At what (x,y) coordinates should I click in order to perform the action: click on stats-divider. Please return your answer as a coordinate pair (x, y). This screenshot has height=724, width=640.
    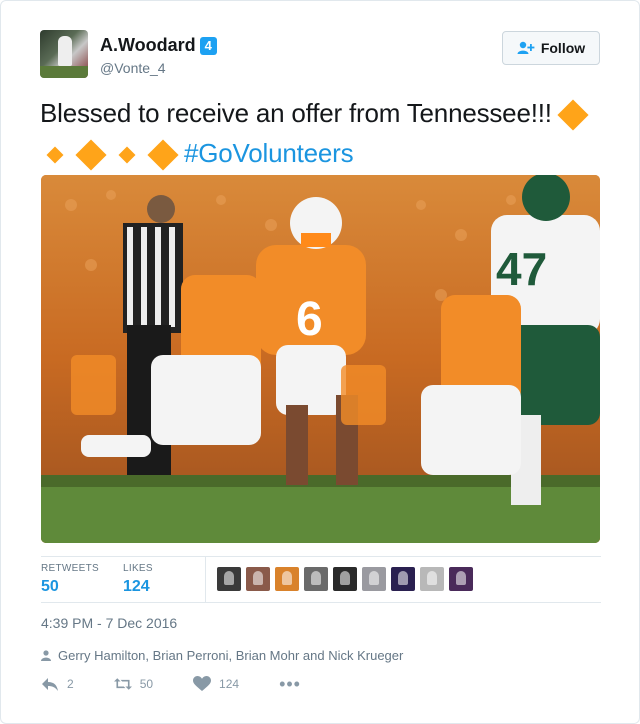
    Looking at the image, I should click on (205, 579).